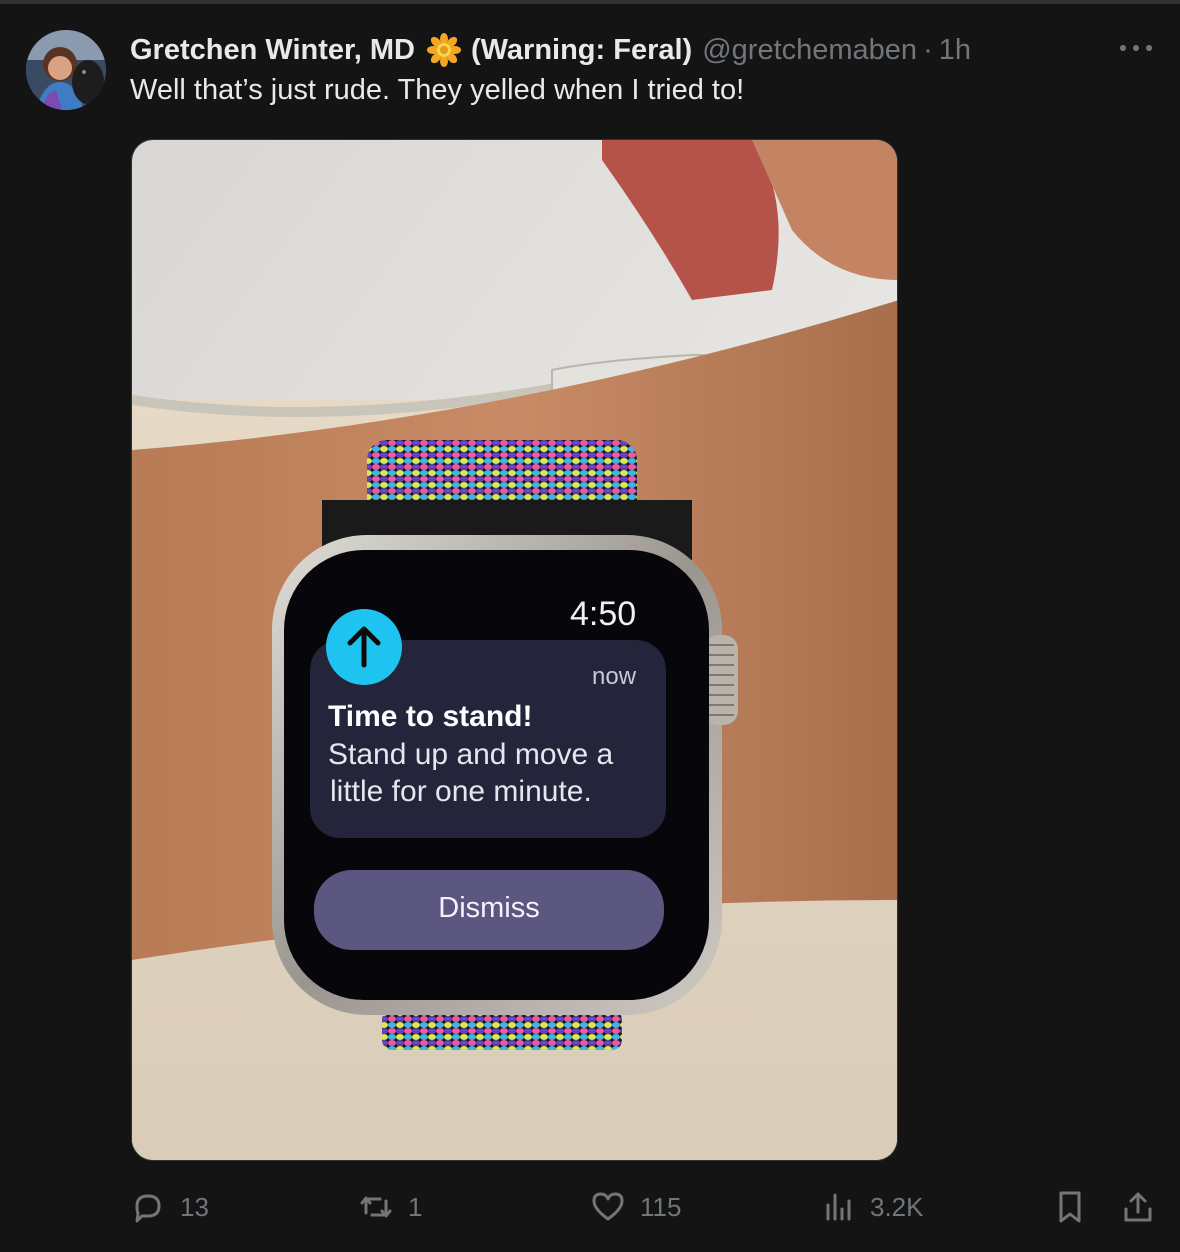  Describe the element at coordinates (635, 1207) in the screenshot. I see `like-button: 115` at that location.